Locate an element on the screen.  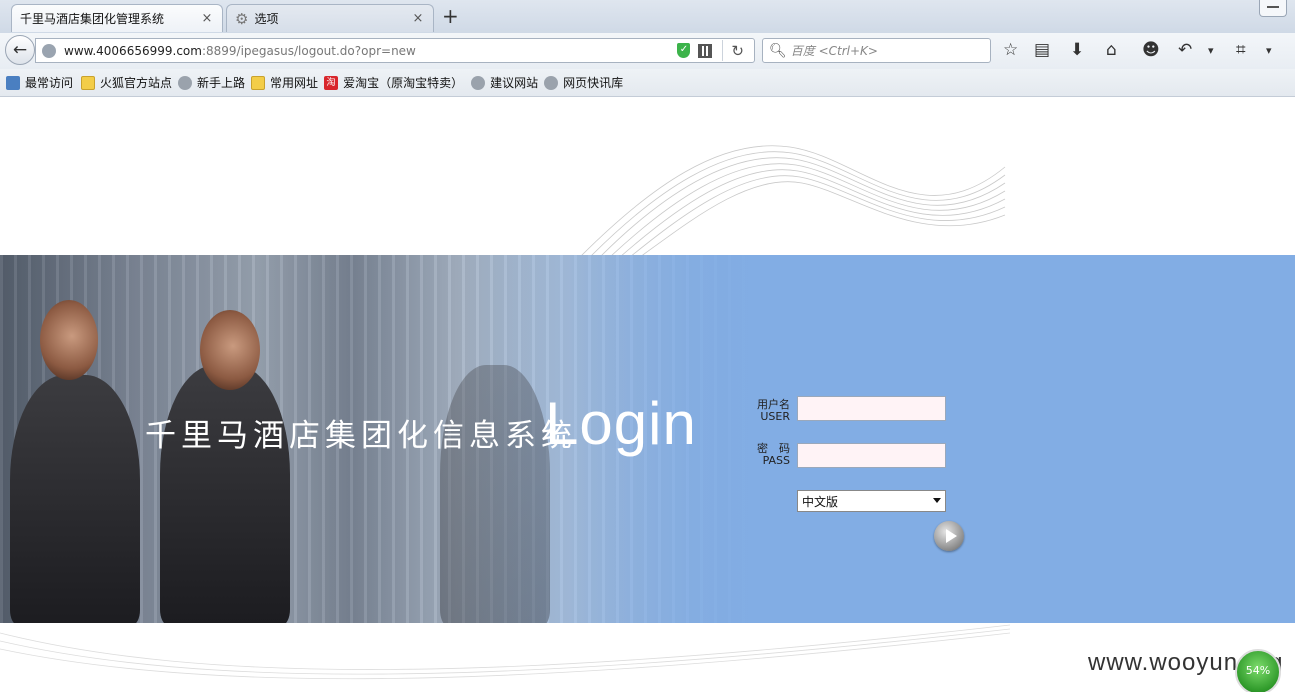
download-icon: ⬇ is located at coordinates (1077, 50).